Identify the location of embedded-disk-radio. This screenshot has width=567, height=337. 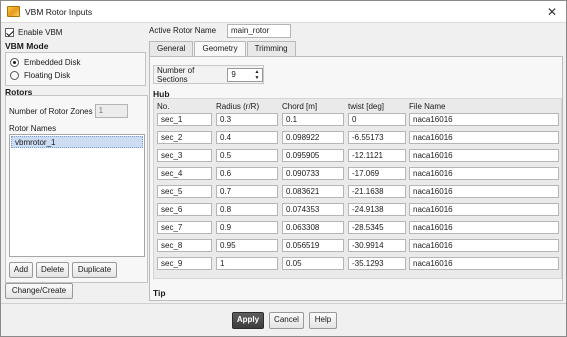
(14, 62).